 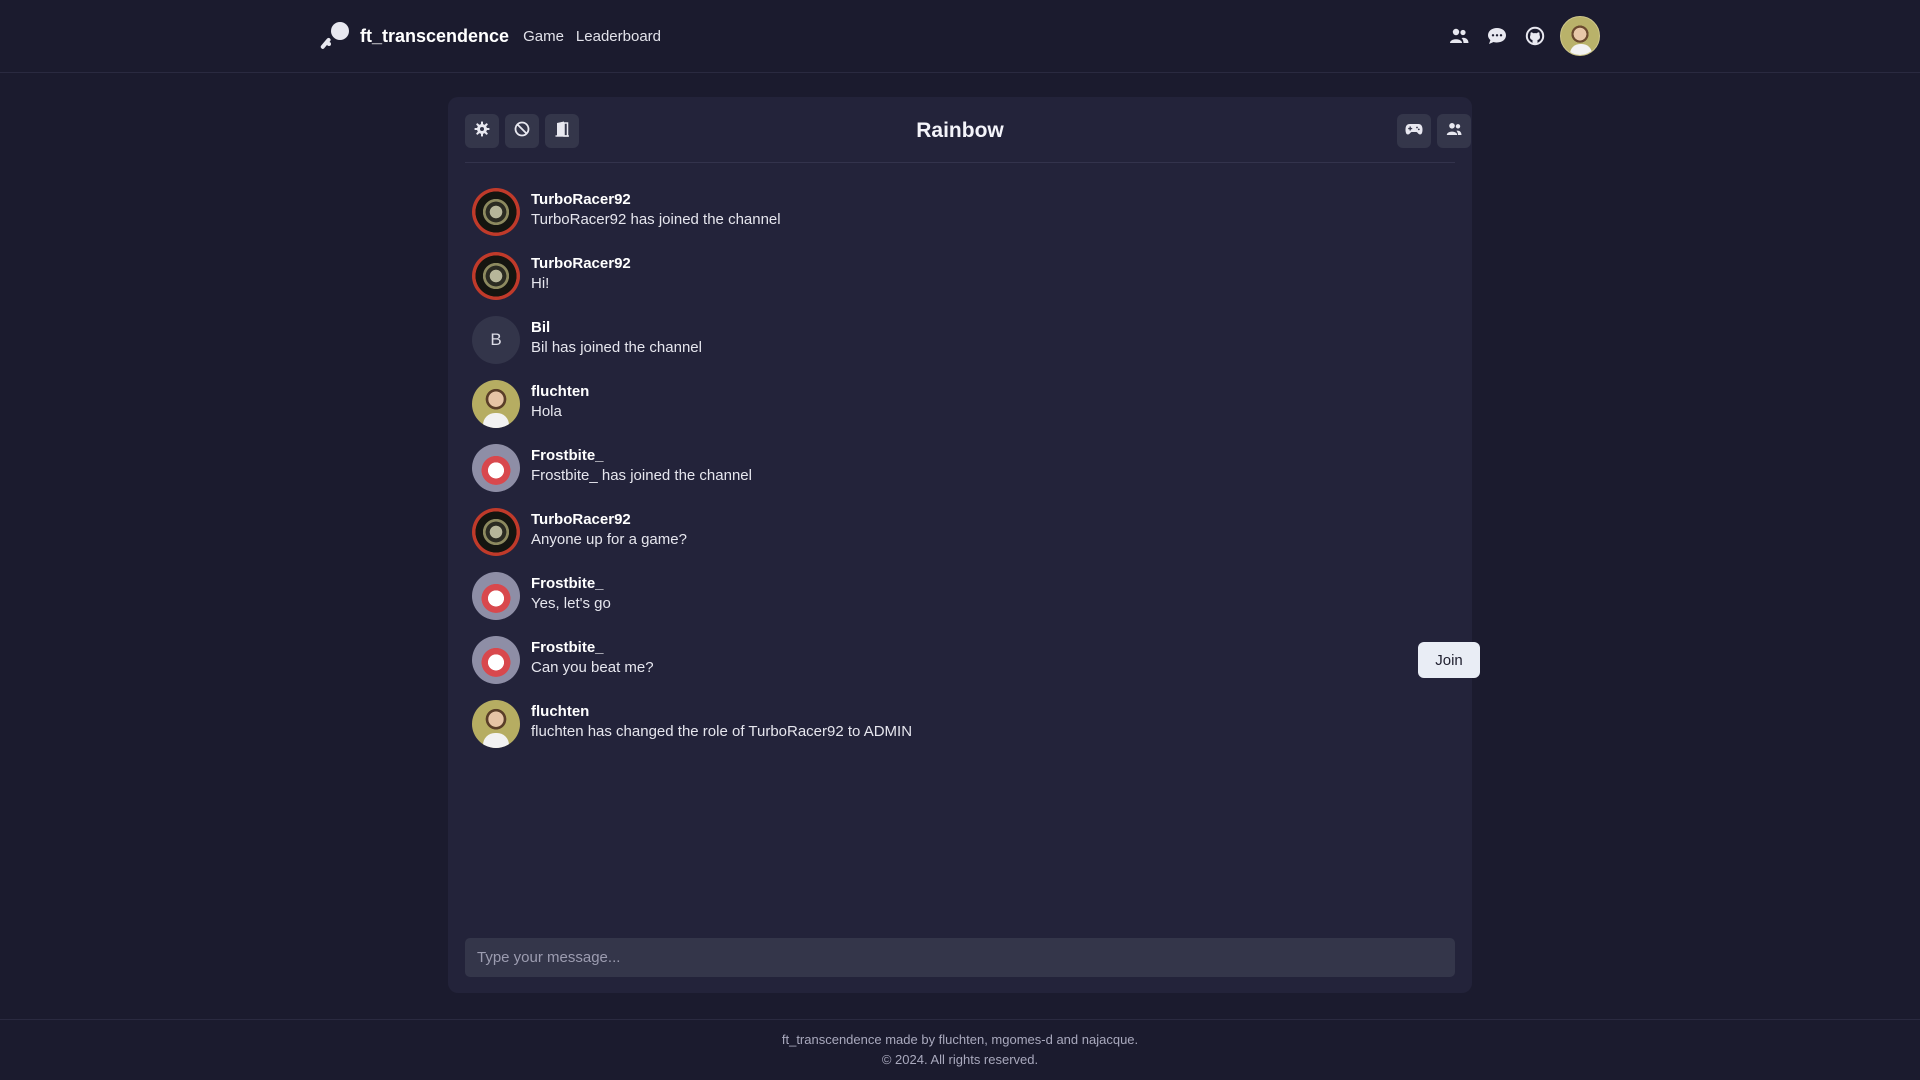 I want to click on message-text: Can you beat me?, so click(x=592, y=667).